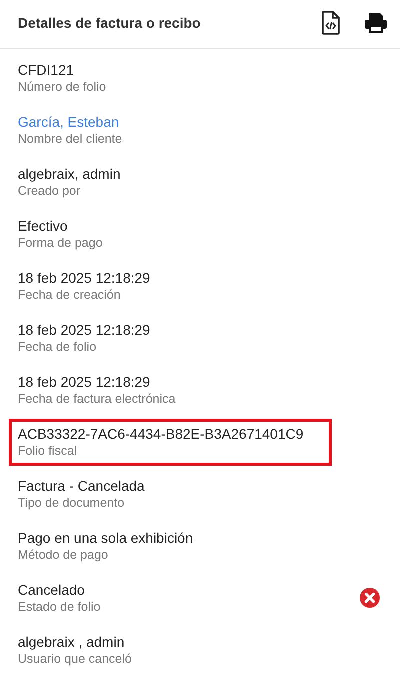  I want to click on field-label: Creado por, so click(50, 191).